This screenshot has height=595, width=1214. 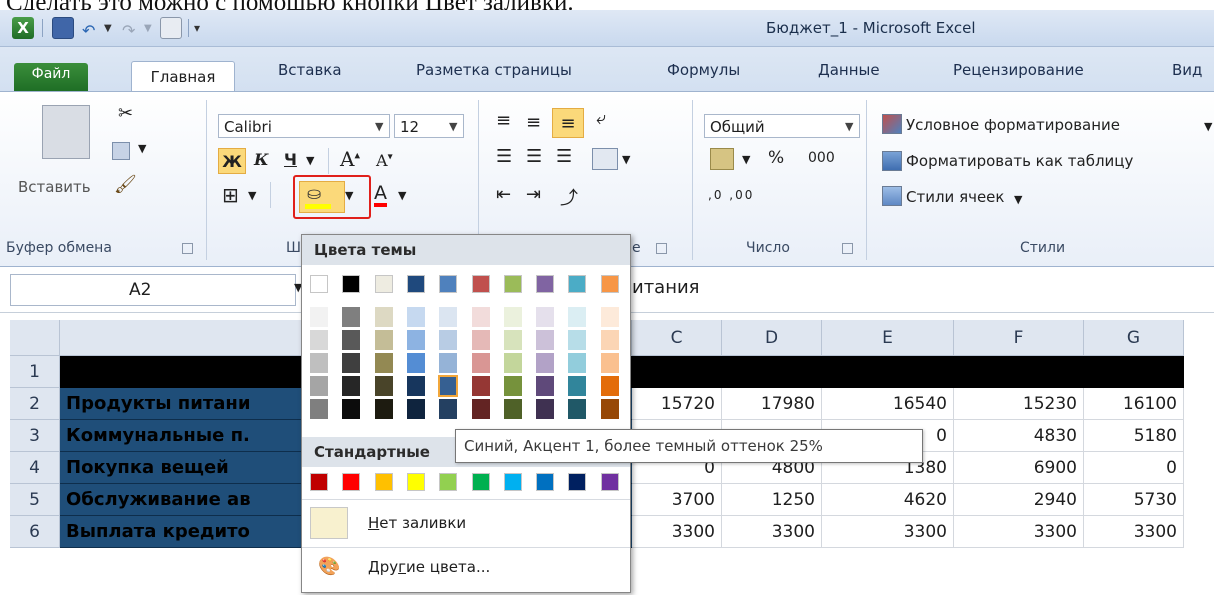 What do you see at coordinates (230, 195) in the screenshot?
I see `borders-icon: ⊞` at bounding box center [230, 195].